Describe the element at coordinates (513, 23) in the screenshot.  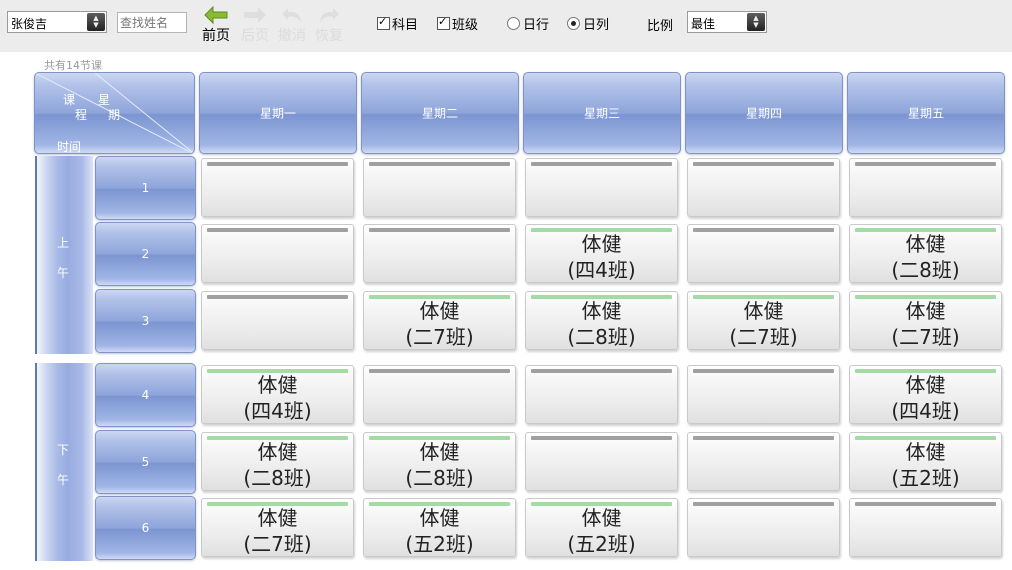
I see `radio-icon` at that location.